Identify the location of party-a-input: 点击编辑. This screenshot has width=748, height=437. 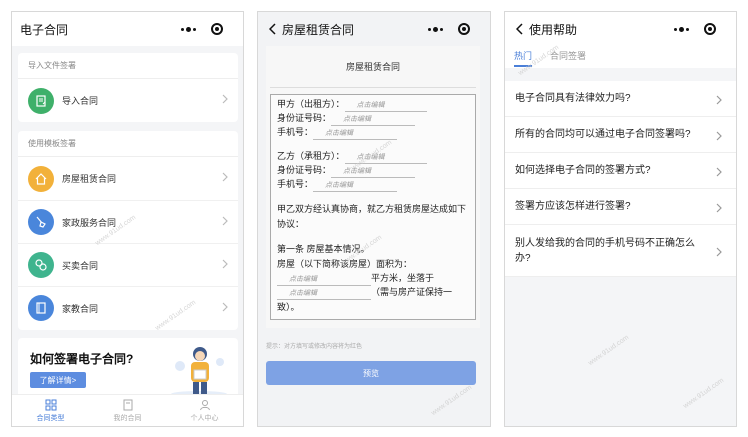
(385, 106).